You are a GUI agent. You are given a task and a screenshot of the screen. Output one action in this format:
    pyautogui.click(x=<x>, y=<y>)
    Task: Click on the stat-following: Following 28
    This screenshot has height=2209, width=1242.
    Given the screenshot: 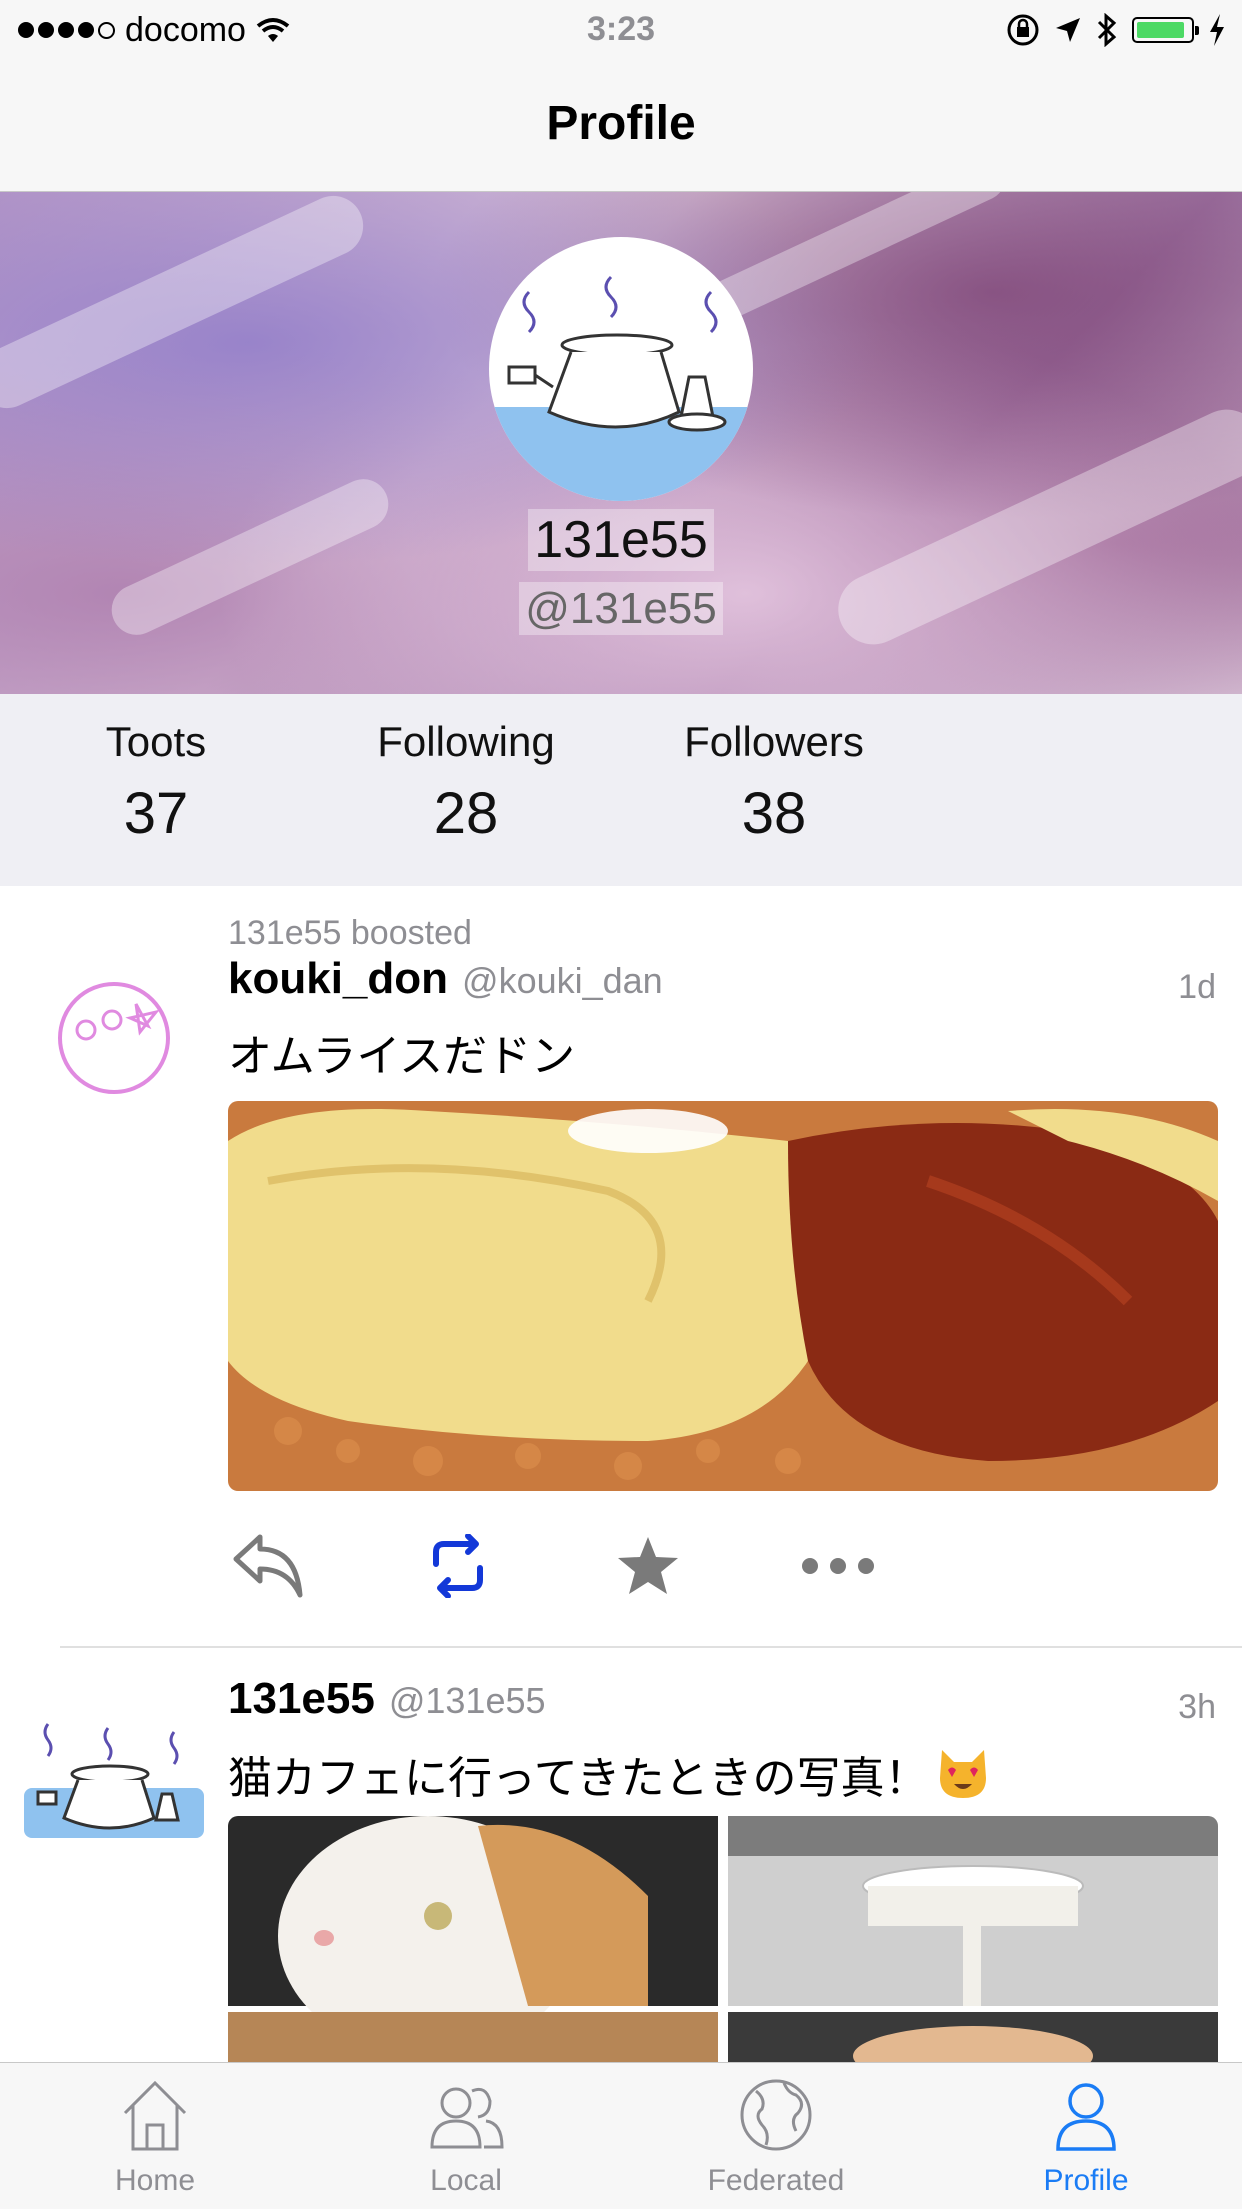 What is the action you would take?
    pyautogui.click(x=466, y=782)
    